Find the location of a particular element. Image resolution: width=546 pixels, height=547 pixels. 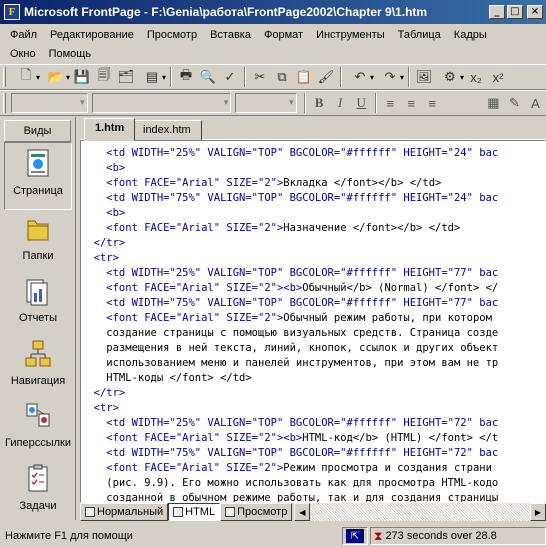

code-tag: </tr> is located at coordinates (103, 243).